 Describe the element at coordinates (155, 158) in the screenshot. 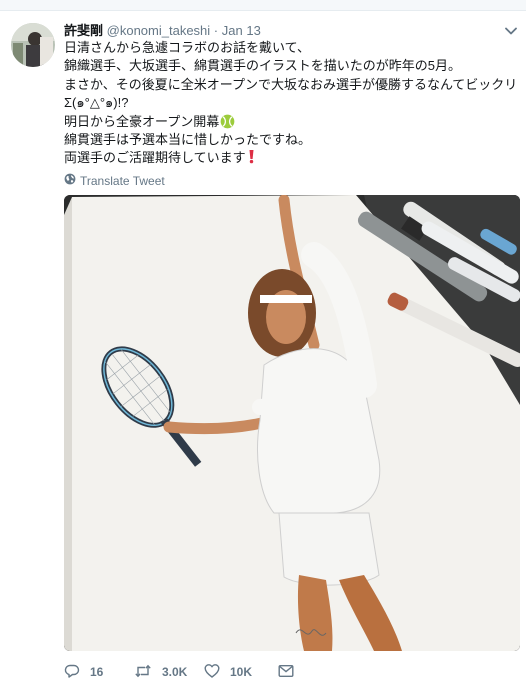

I see `tweet-line: 両選手のご活躍期待しています` at that location.